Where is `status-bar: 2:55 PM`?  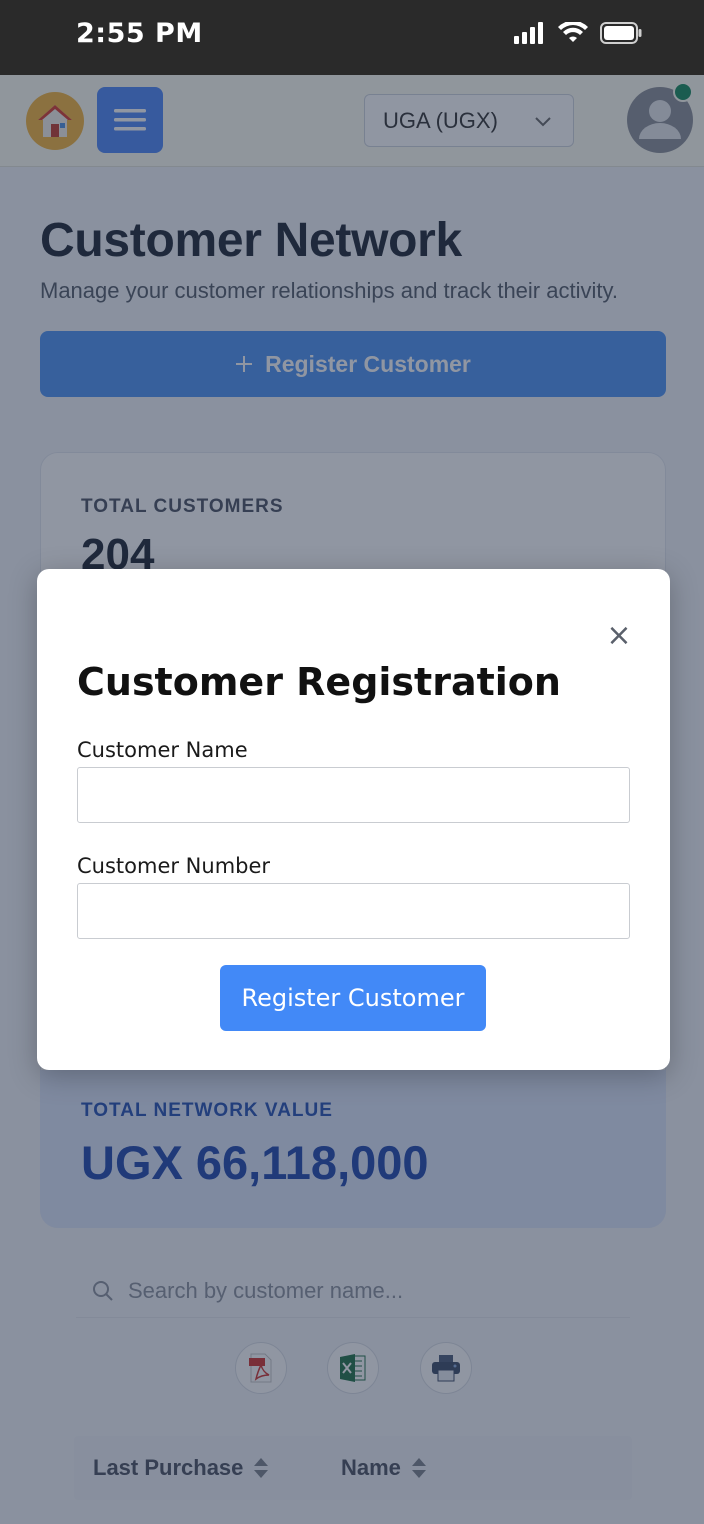
status-bar: 2:55 PM is located at coordinates (352, 37).